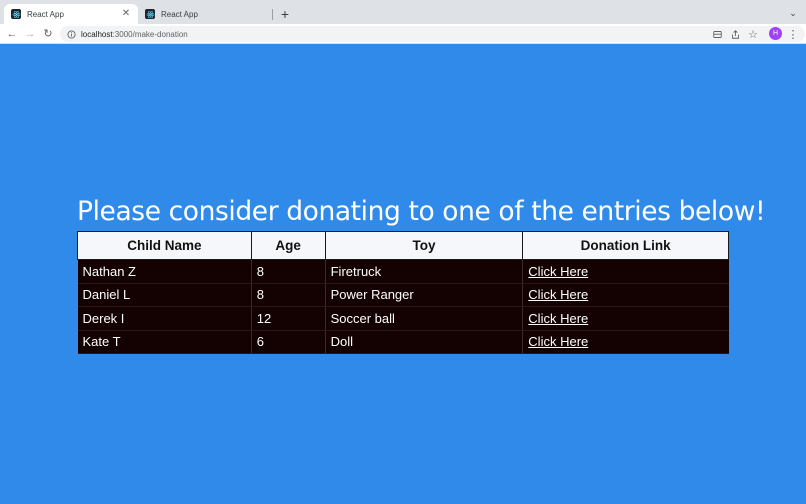  I want to click on url-text: localhost:3000/make-donation, so click(134, 34).